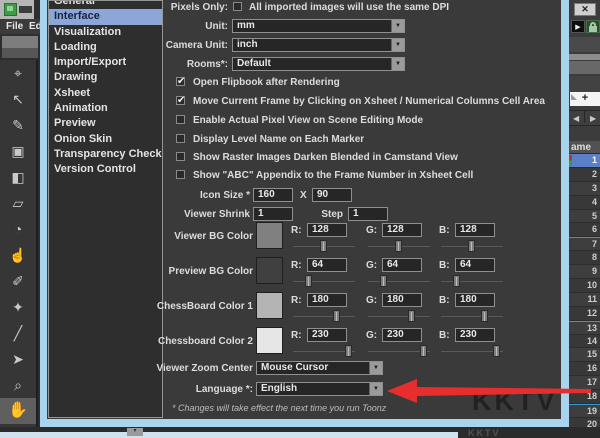 The image size is (600, 438). What do you see at coordinates (105, 62) in the screenshot?
I see `sidebar-item-import-export: Import/Export` at bounding box center [105, 62].